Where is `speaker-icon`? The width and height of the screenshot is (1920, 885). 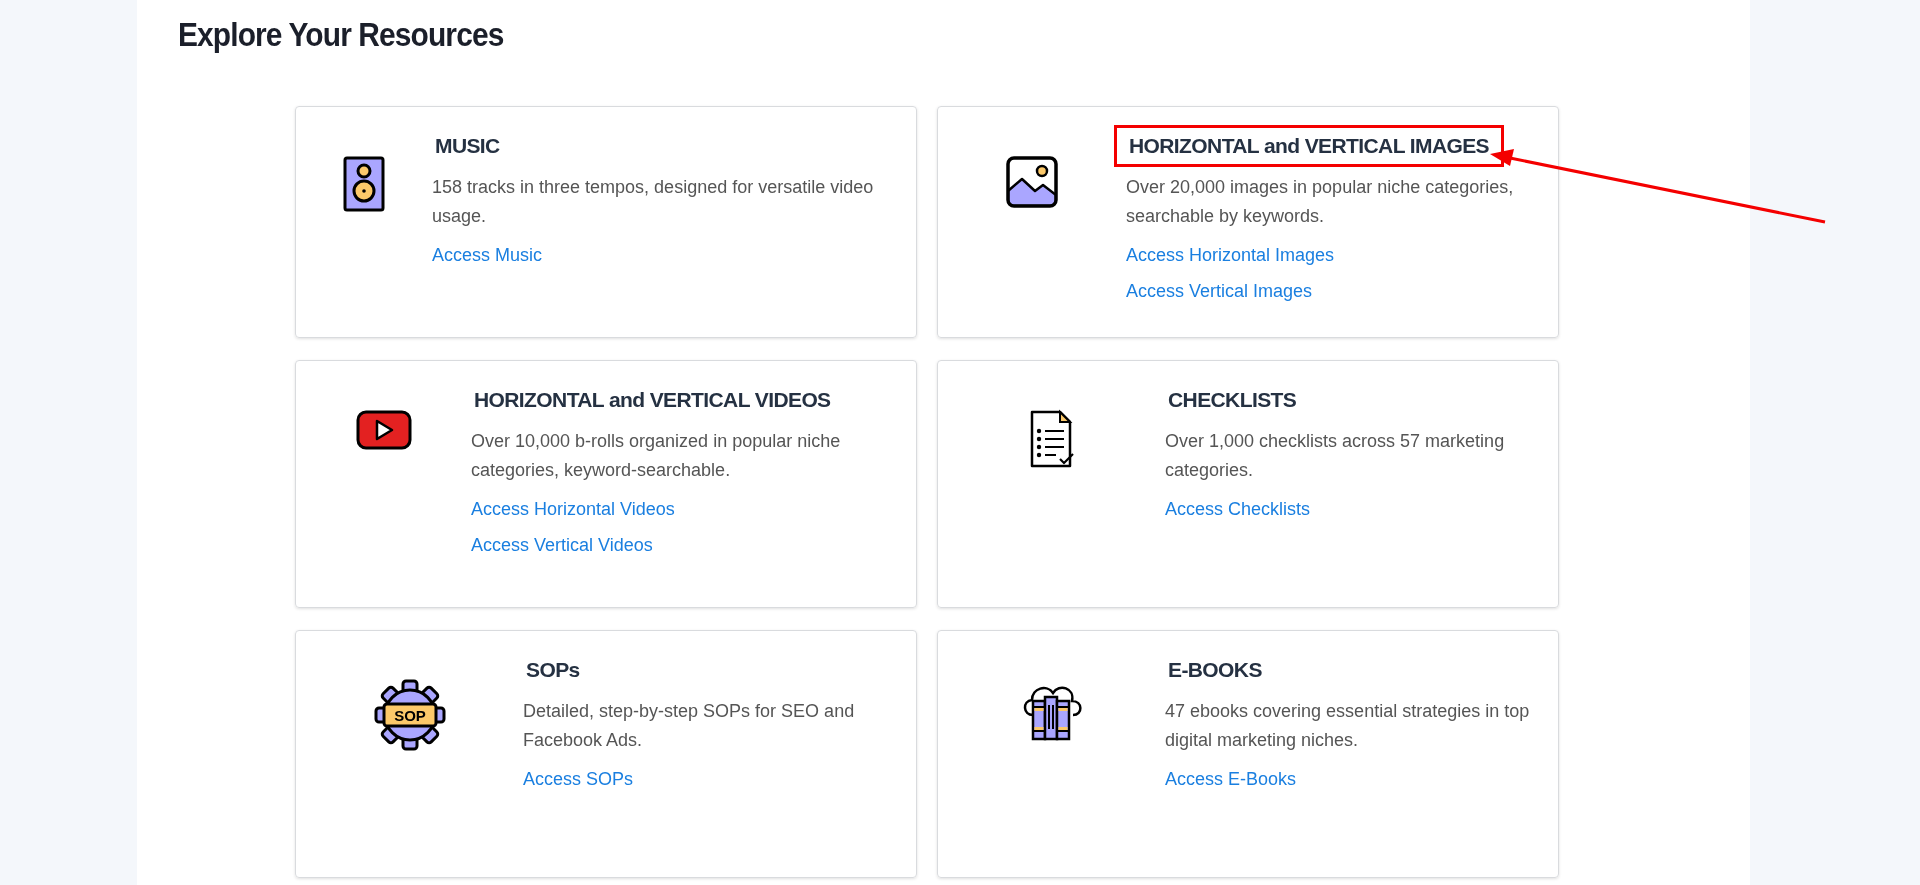 speaker-icon is located at coordinates (364, 184).